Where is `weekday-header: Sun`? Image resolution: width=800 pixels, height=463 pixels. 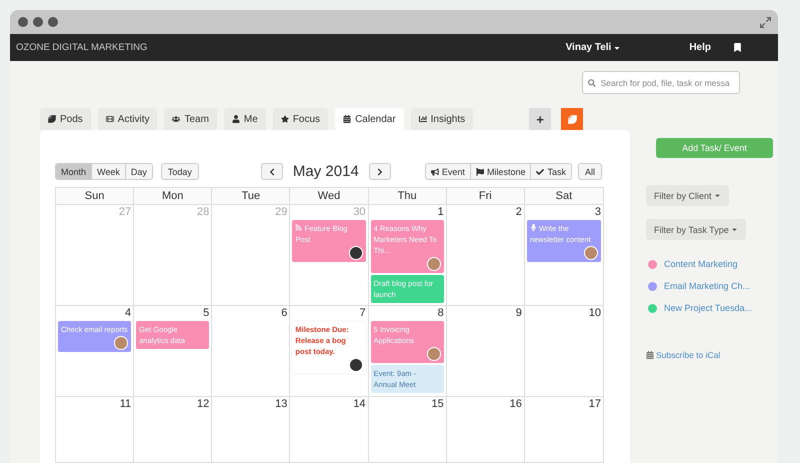
weekday-header: Sun is located at coordinates (95, 196).